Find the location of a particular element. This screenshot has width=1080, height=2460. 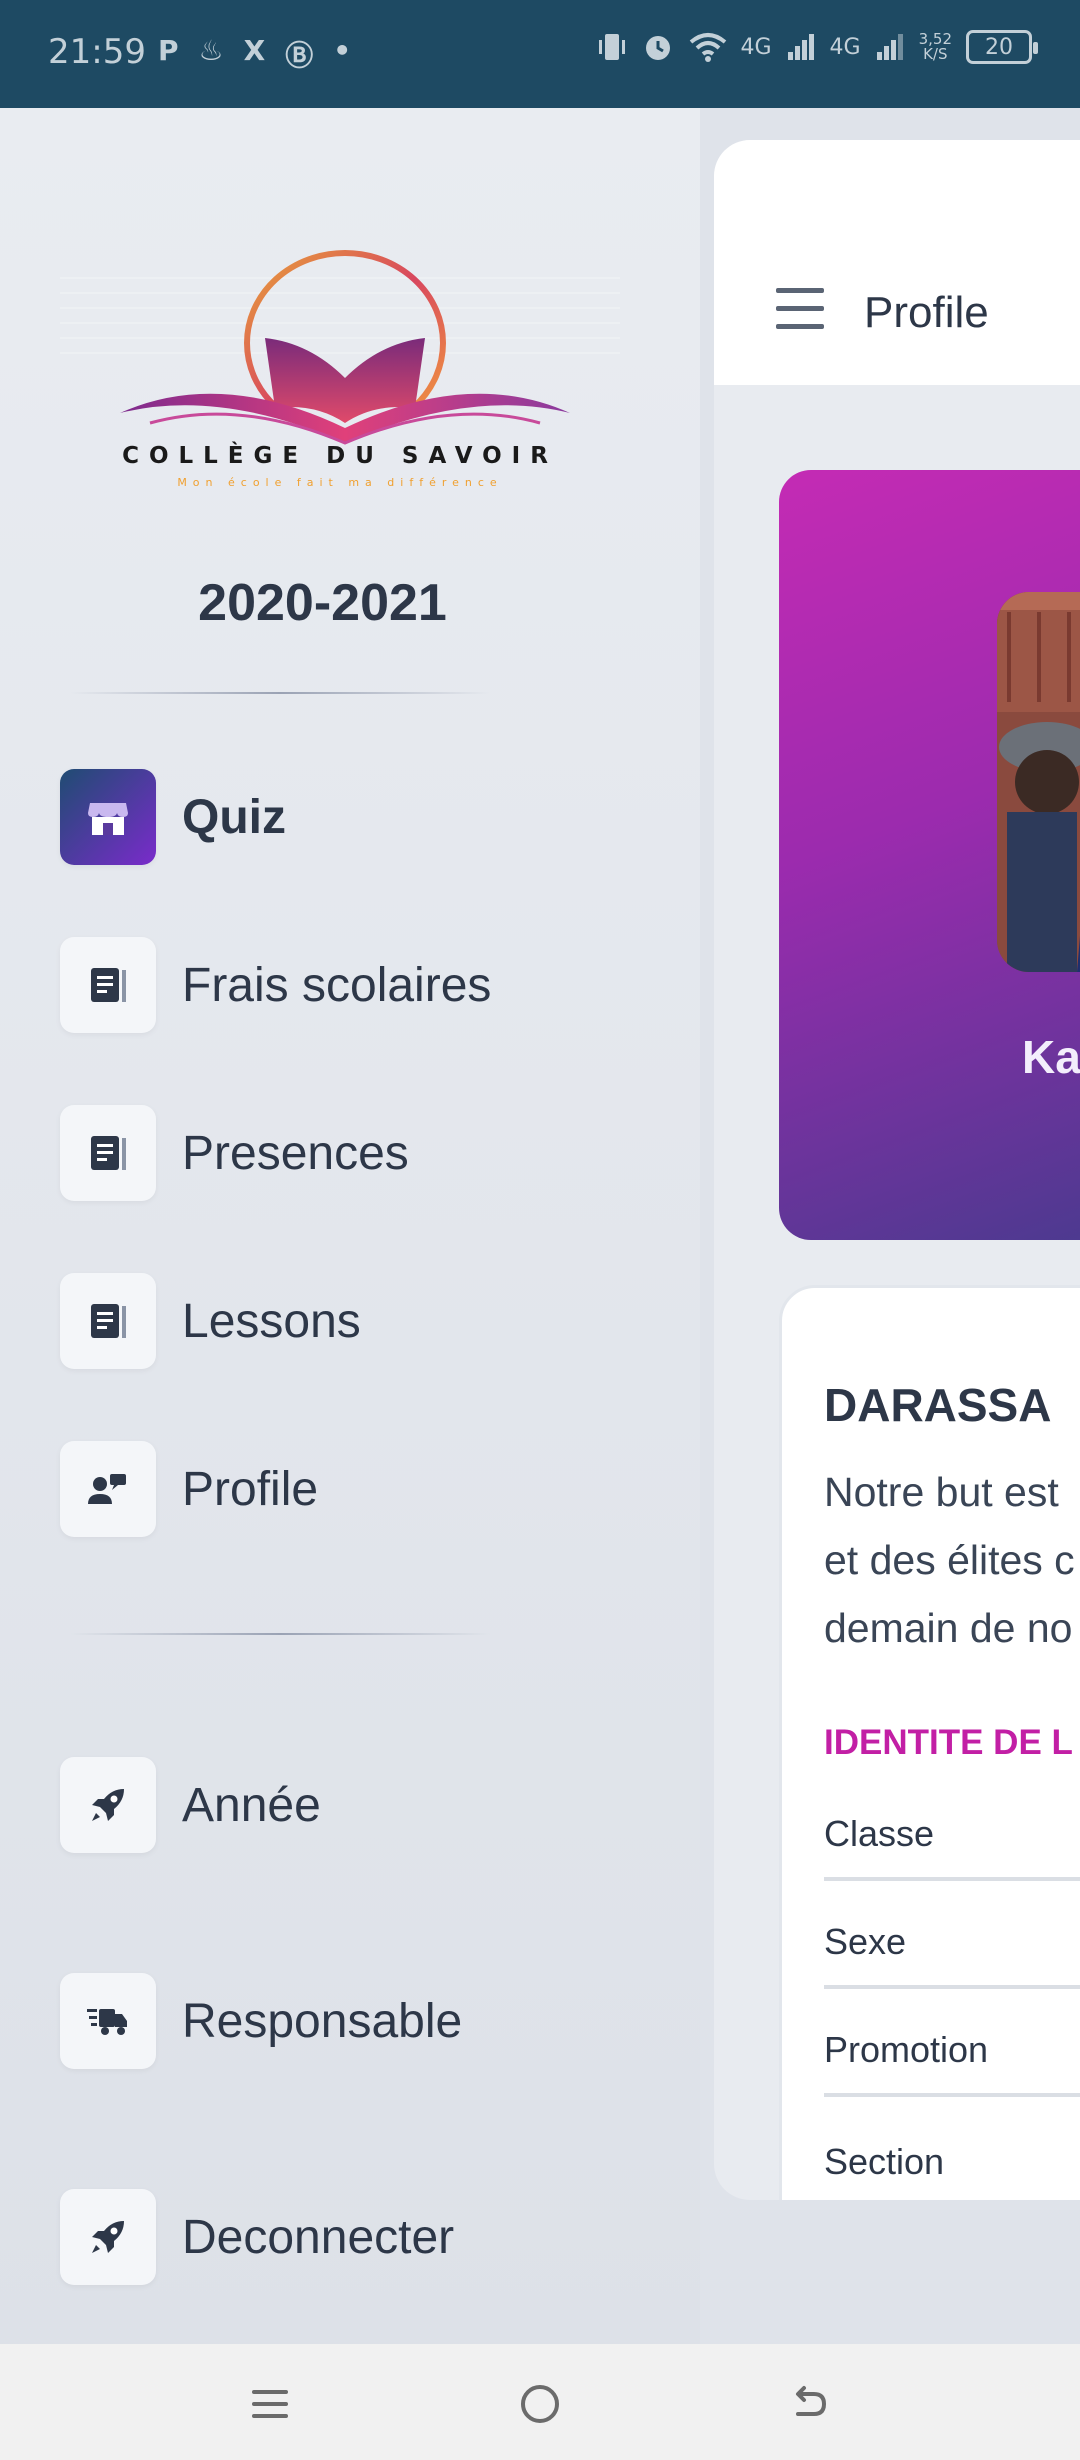

sidebar-item-label: Presences is located at coordinates (295, 1153).